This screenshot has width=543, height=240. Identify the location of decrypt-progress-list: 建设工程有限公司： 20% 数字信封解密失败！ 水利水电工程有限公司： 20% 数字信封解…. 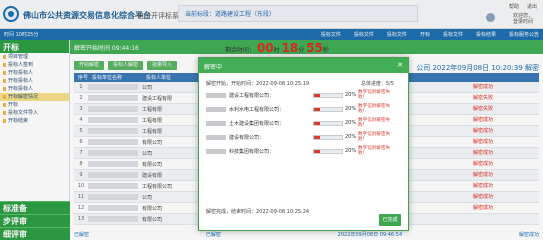
(304, 123).